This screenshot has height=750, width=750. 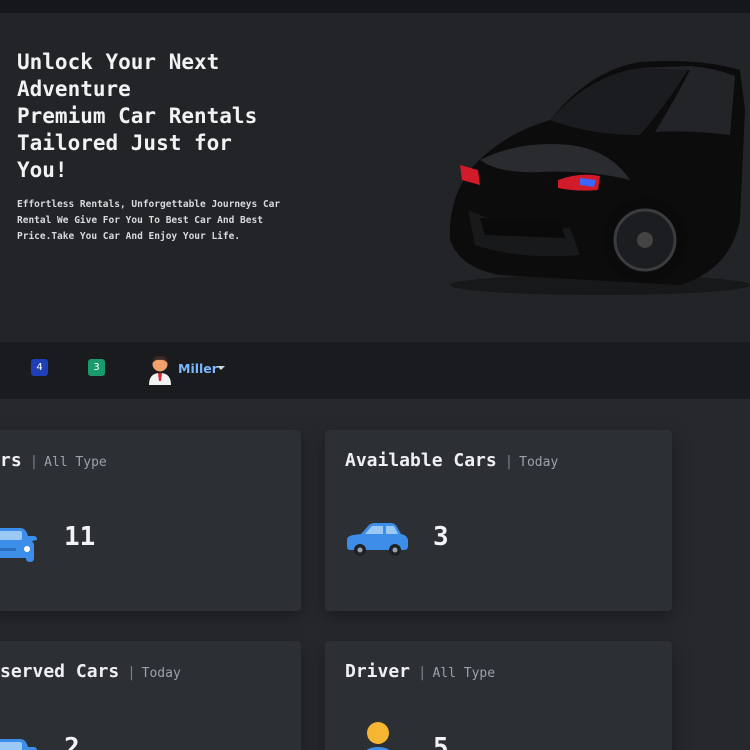 I want to click on user-avatar-icon, so click(x=160, y=369).